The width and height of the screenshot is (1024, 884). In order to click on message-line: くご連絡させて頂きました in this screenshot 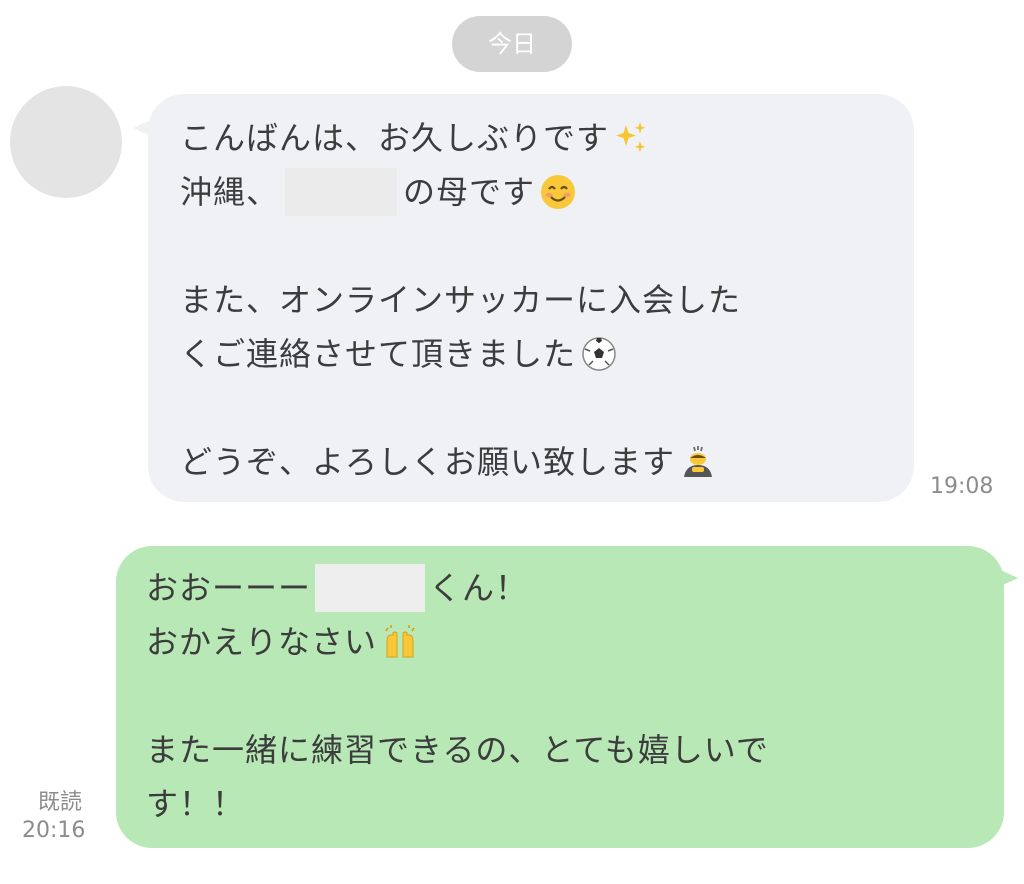, I will do `click(535, 354)`.